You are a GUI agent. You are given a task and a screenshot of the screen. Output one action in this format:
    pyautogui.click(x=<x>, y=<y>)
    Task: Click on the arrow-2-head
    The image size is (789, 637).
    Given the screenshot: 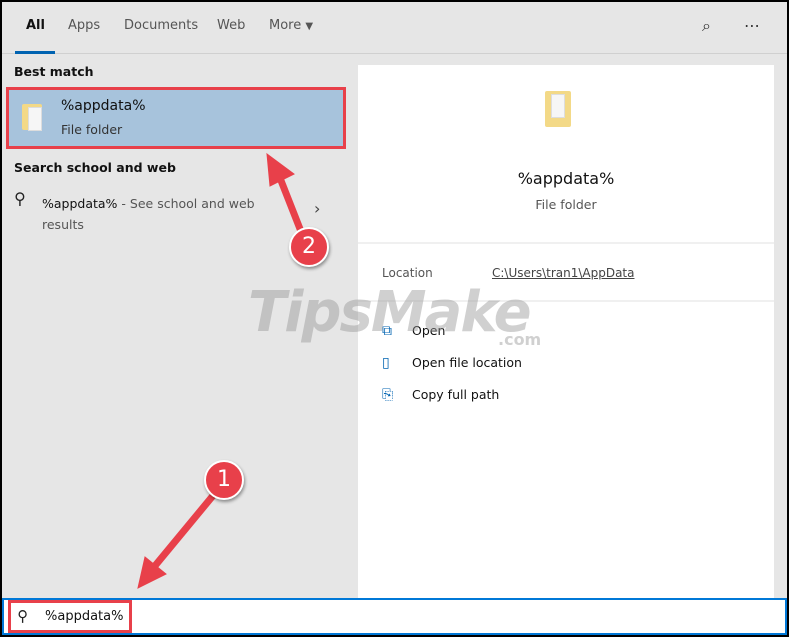 What is the action you would take?
    pyautogui.click(x=280, y=169)
    